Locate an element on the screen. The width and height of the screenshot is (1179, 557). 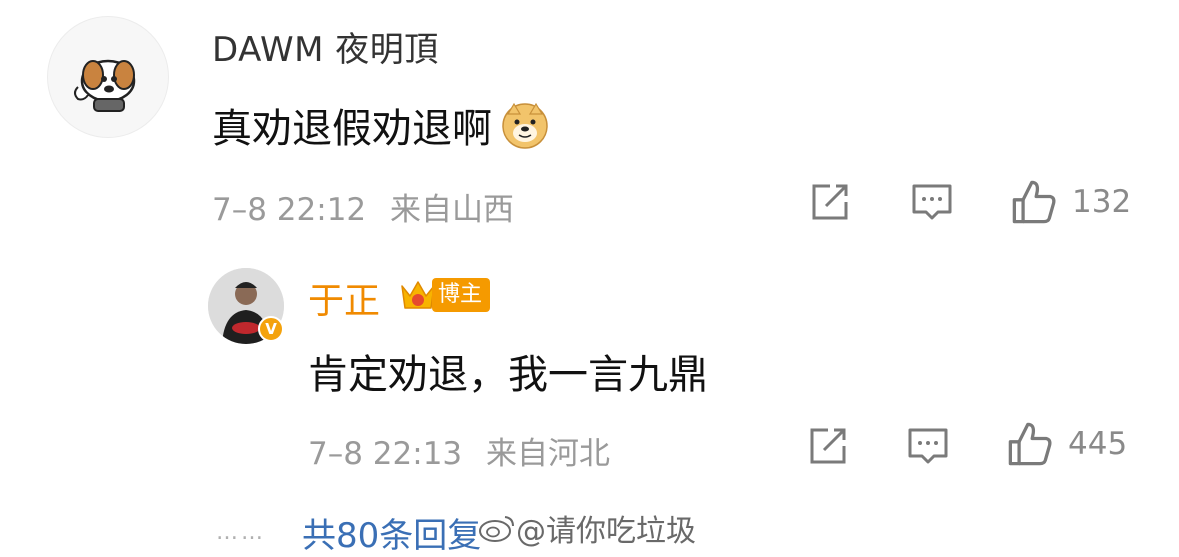
comment-text: 真劝退假劝退啊 is located at coordinates (381, 125).